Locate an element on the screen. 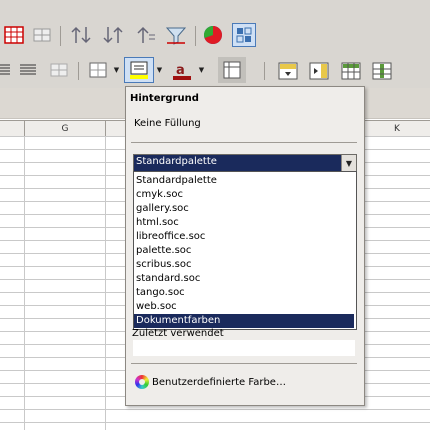 This screenshot has width=430, height=430. insert-table-icon is located at coordinates (42, 35).